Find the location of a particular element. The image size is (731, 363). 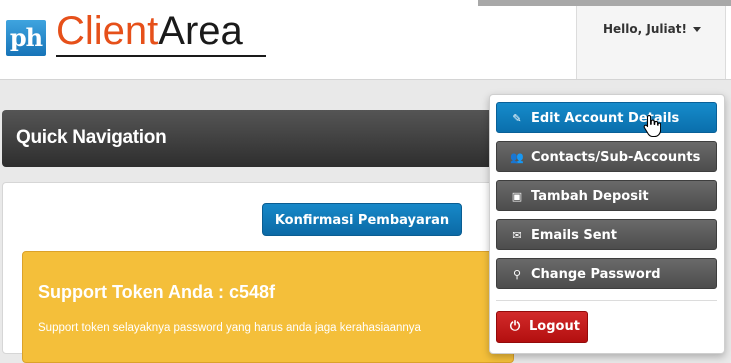

menu-item-contacts-sub-accounts: 👥 Contacts/Sub-Accounts is located at coordinates (606, 156).